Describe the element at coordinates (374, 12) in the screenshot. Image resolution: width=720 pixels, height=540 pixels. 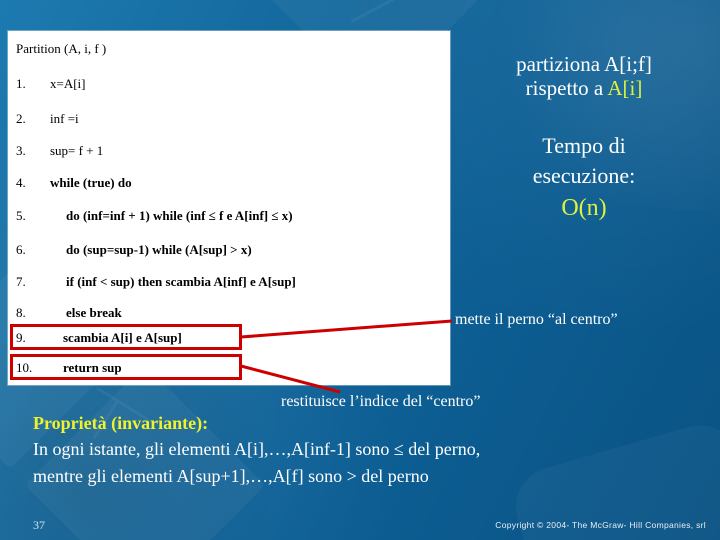
I see `background-stroke-c` at that location.